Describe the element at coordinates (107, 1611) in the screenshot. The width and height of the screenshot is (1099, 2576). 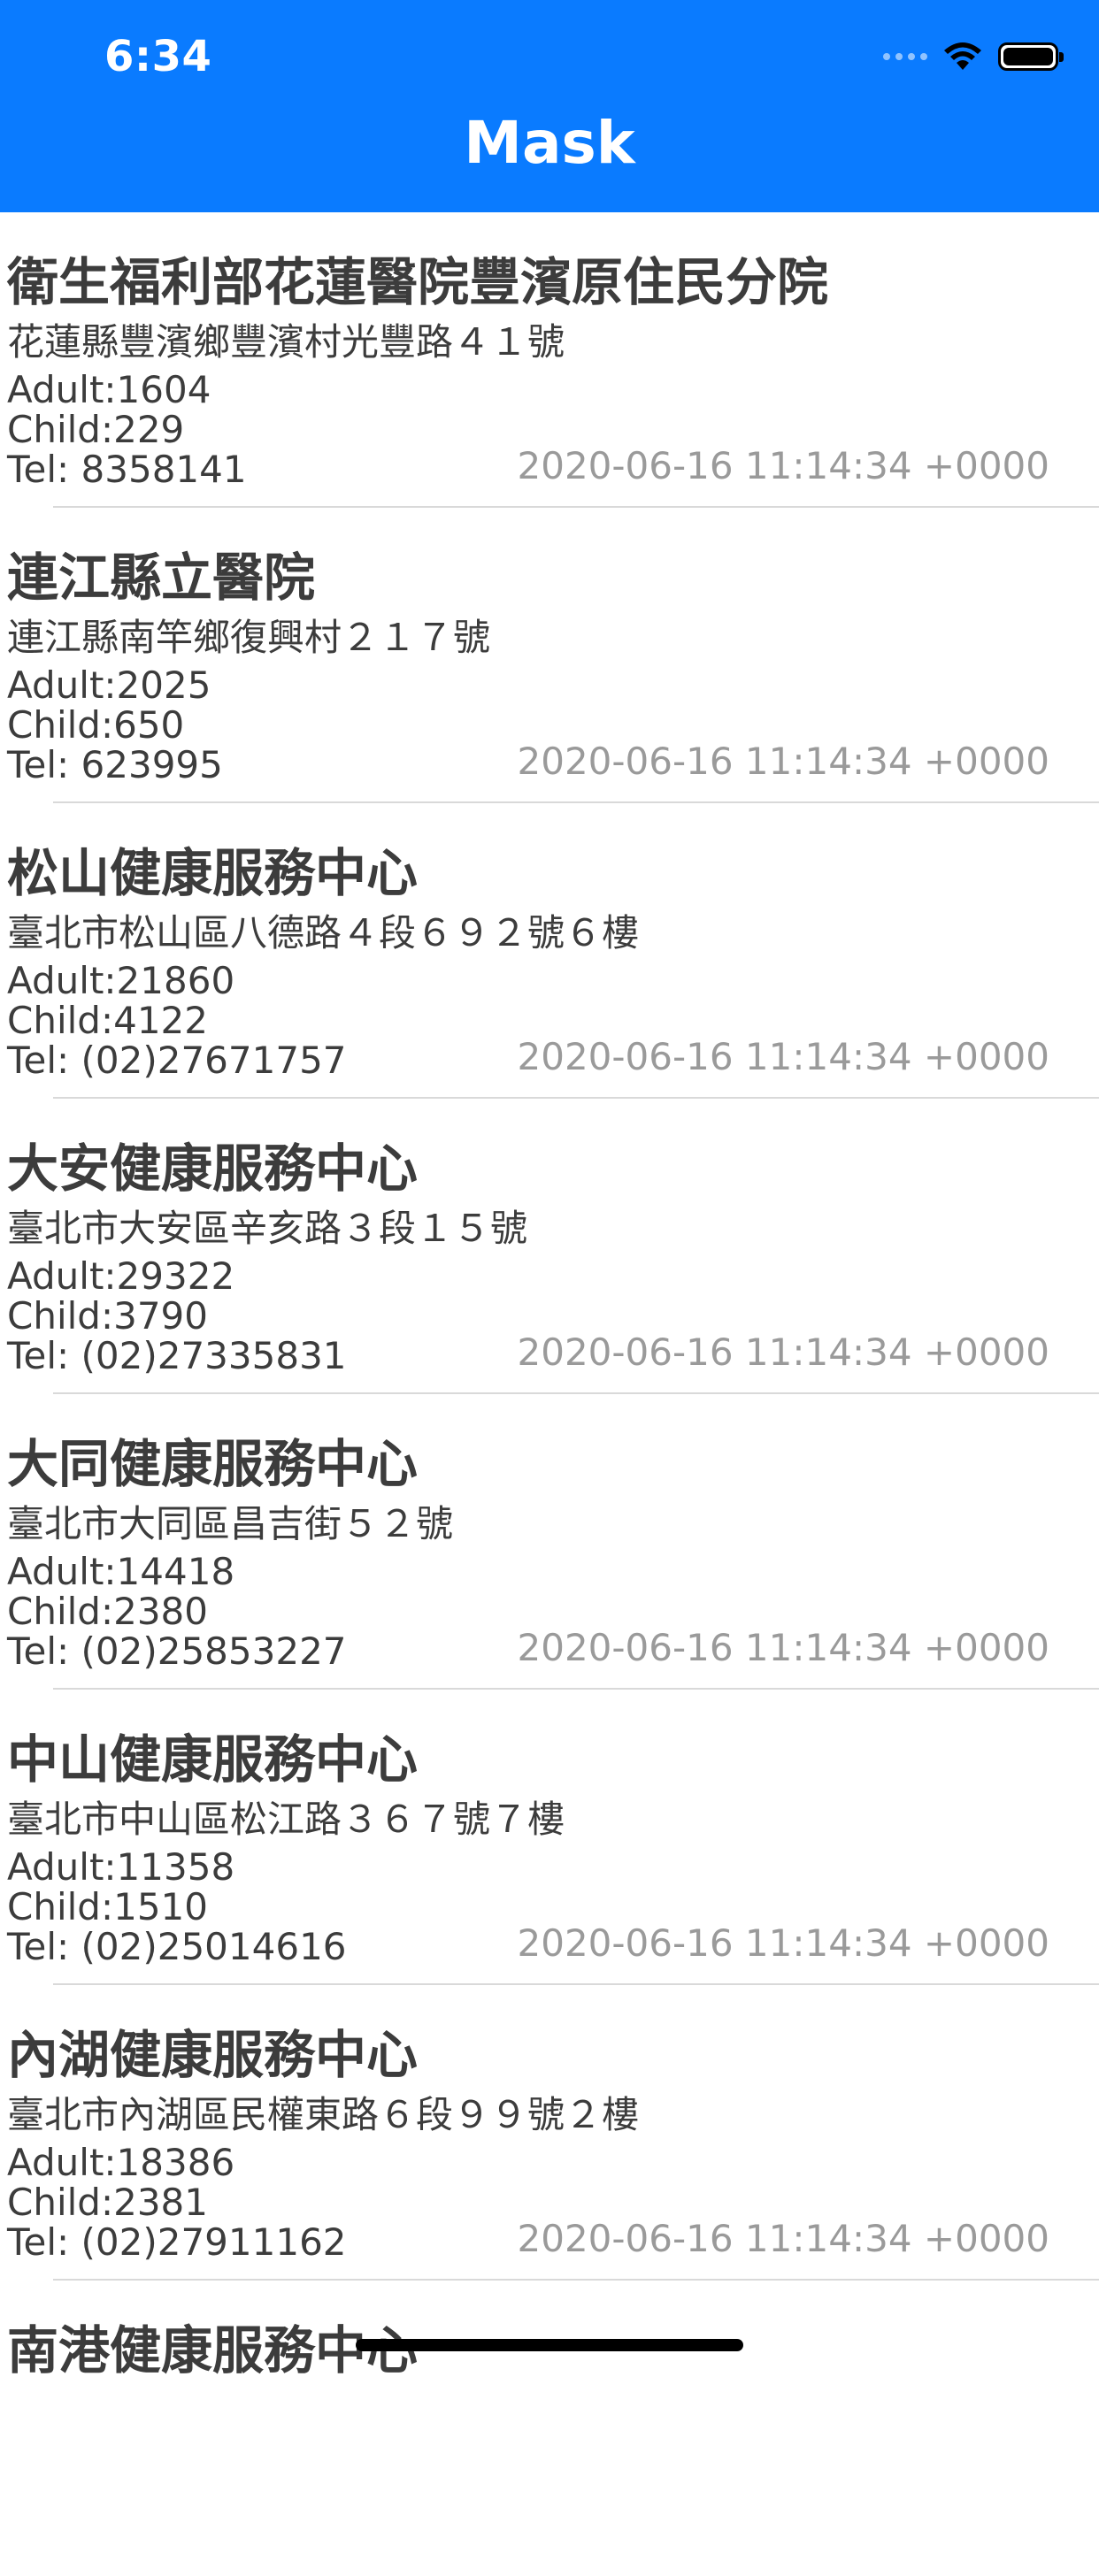
I see `child-mask-count: Child:2380` at that location.